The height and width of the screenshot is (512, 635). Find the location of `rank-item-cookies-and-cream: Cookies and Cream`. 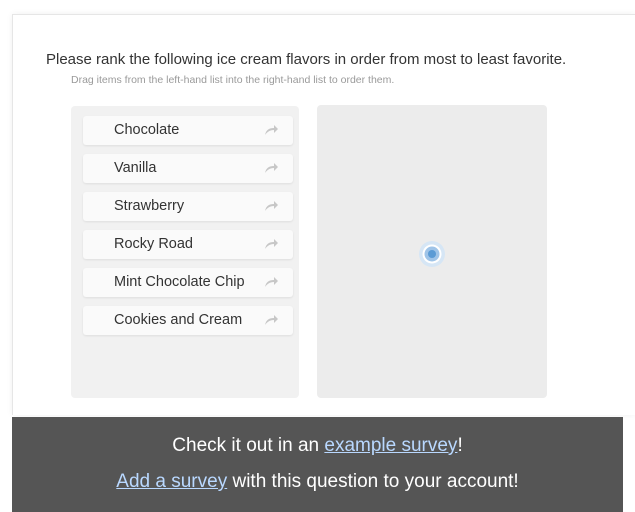

rank-item-cookies-and-cream: Cookies and Cream is located at coordinates (188, 320).